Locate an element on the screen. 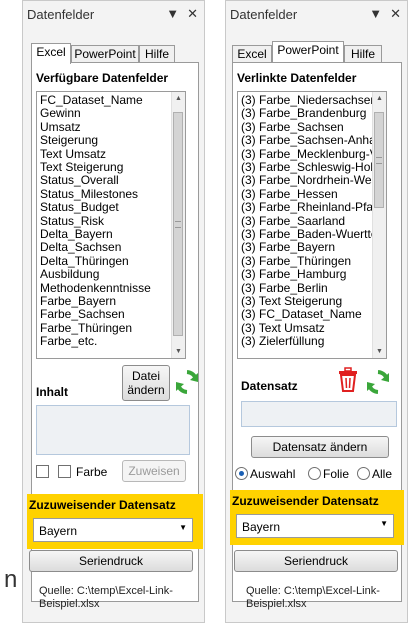 The image size is (411, 623). datensatz-aendern-button: Datensatz ändern is located at coordinates (320, 447).